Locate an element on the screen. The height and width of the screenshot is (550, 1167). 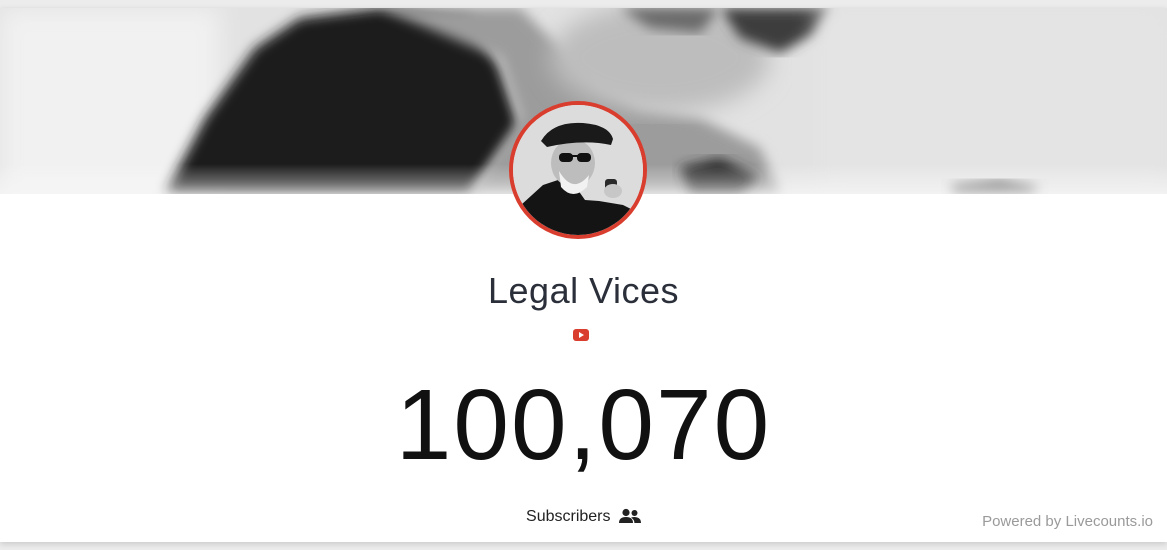
channel-avatar is located at coordinates (578, 170).